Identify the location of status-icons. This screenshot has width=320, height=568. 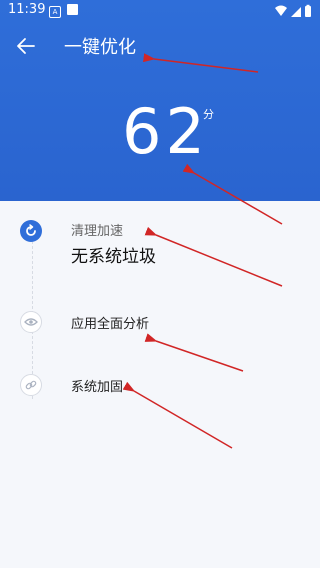
(293, 10).